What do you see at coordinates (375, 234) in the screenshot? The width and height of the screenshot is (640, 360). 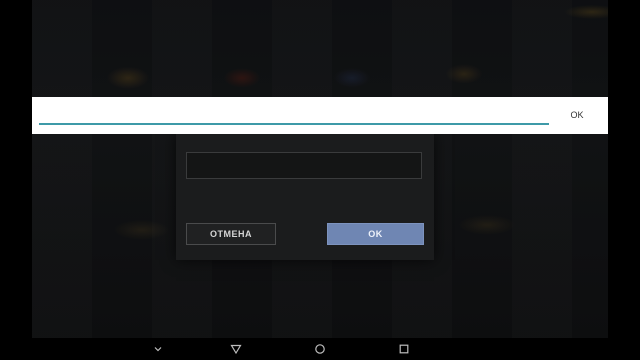 I see `ok-button: OK` at bounding box center [375, 234].